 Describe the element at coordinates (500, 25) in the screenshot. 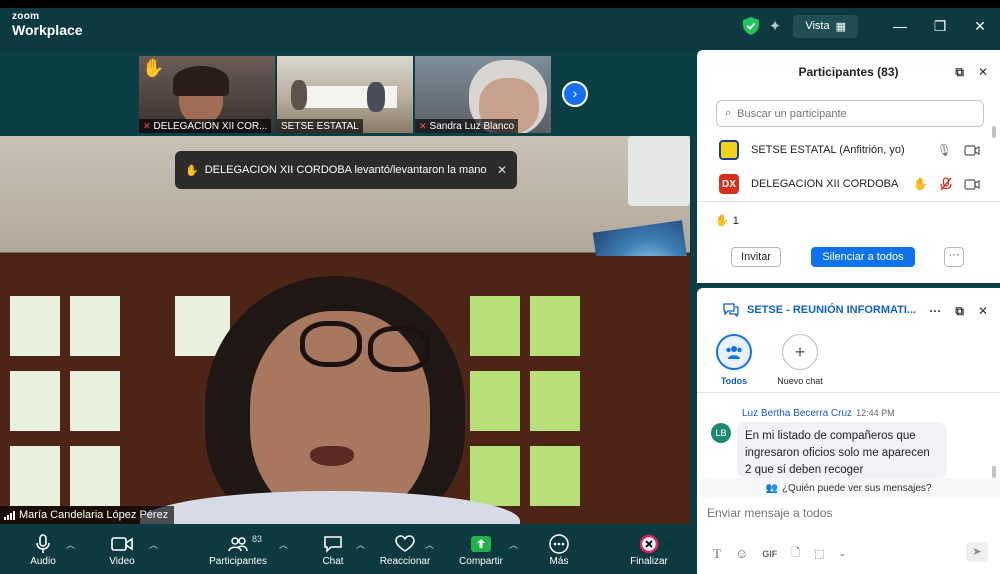

I see `title-bar: zoom Workplace ✦ Vista ▦ — ❐ ✕` at that location.